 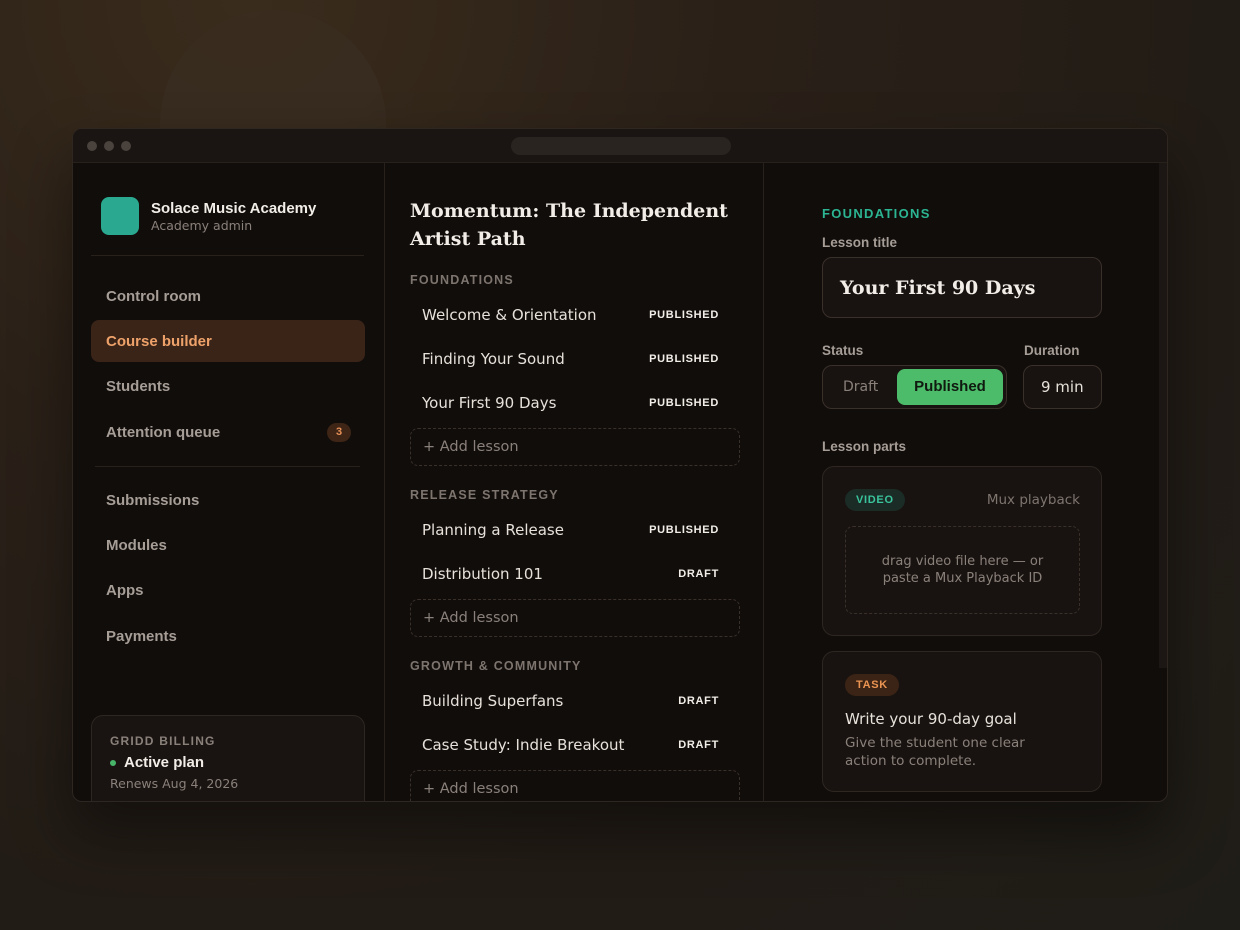 What do you see at coordinates (482, 574) in the screenshot?
I see `lesson-title: Distribution 101` at bounding box center [482, 574].